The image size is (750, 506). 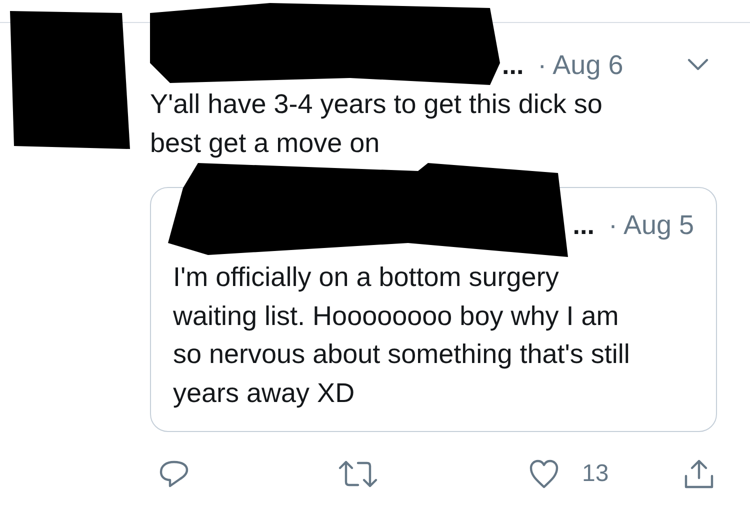 I want to click on tweet-text: Y'all have 3-4 years to get this dick so best get a move on, so click(x=377, y=124).